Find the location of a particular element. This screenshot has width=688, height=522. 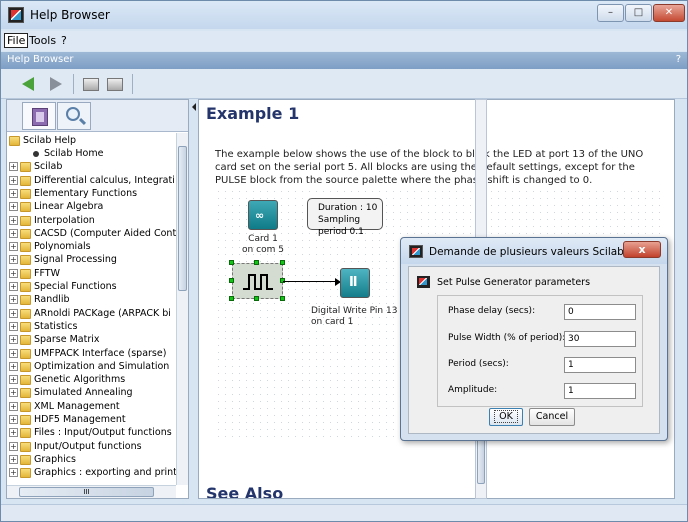

tab-contents is located at coordinates (39, 116).